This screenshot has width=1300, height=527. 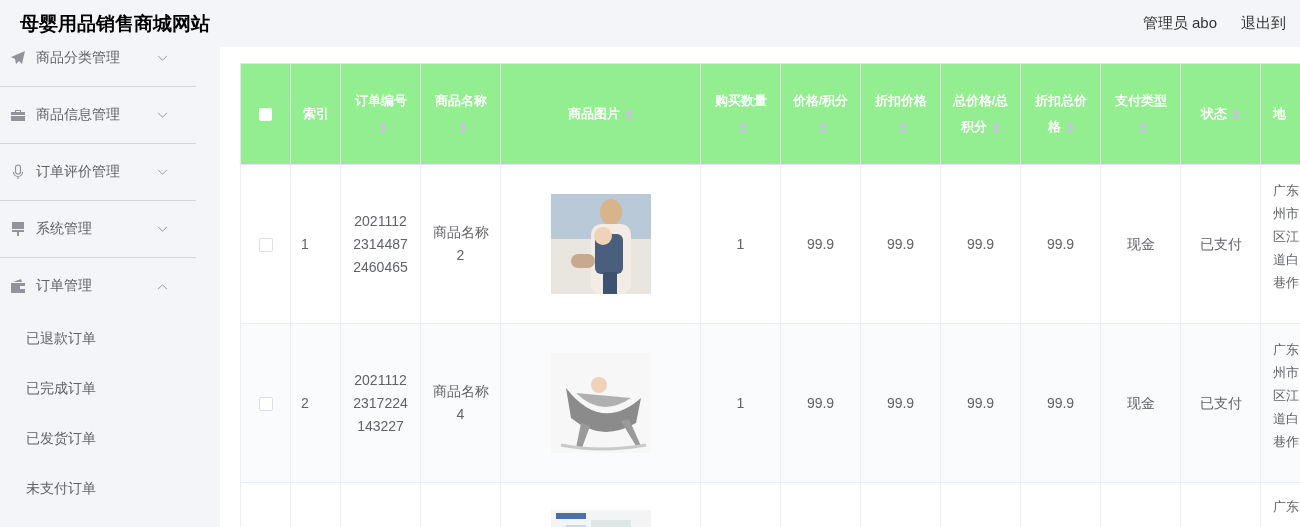 What do you see at coordinates (18, 172) in the screenshot?
I see `microphone-icon` at bounding box center [18, 172].